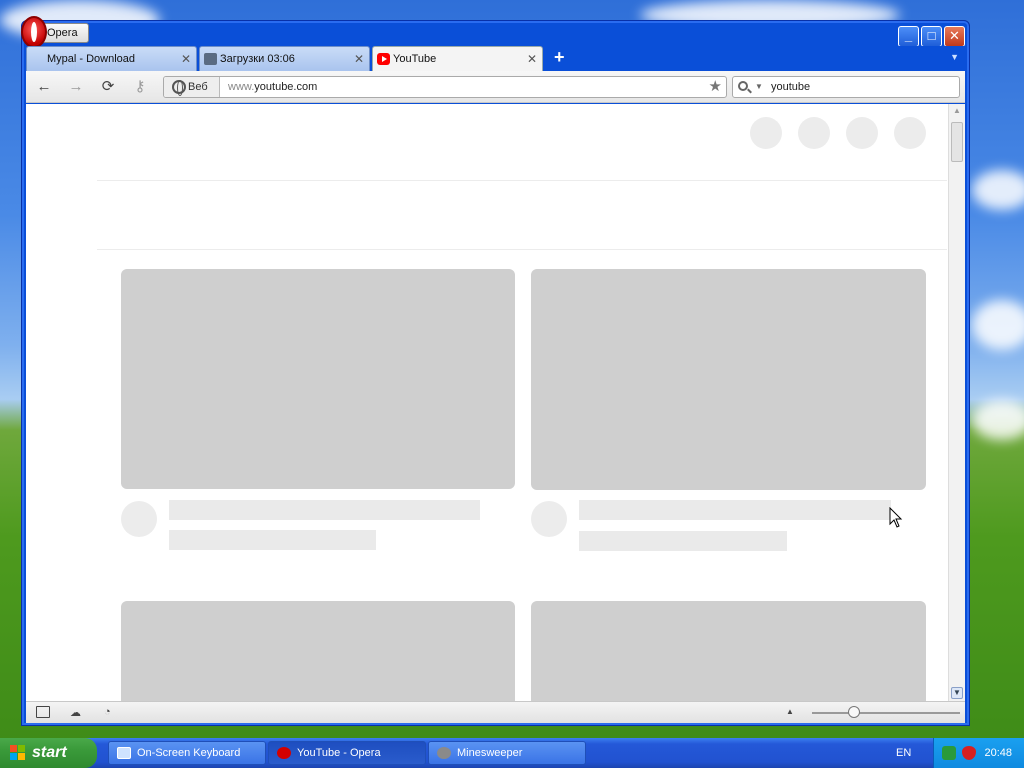 This screenshot has height=768, width=1024. What do you see at coordinates (241, 87) in the screenshot?
I see `address-prefix: www.` at bounding box center [241, 87].